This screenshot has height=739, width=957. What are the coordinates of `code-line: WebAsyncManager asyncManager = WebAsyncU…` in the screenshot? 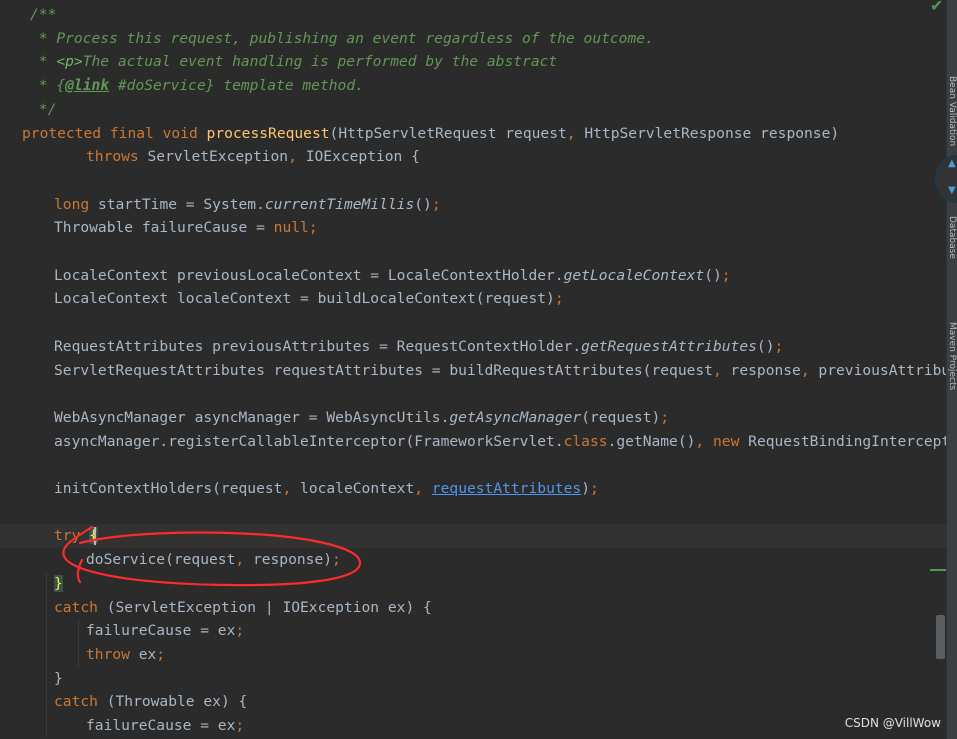 It's located at (473, 418).